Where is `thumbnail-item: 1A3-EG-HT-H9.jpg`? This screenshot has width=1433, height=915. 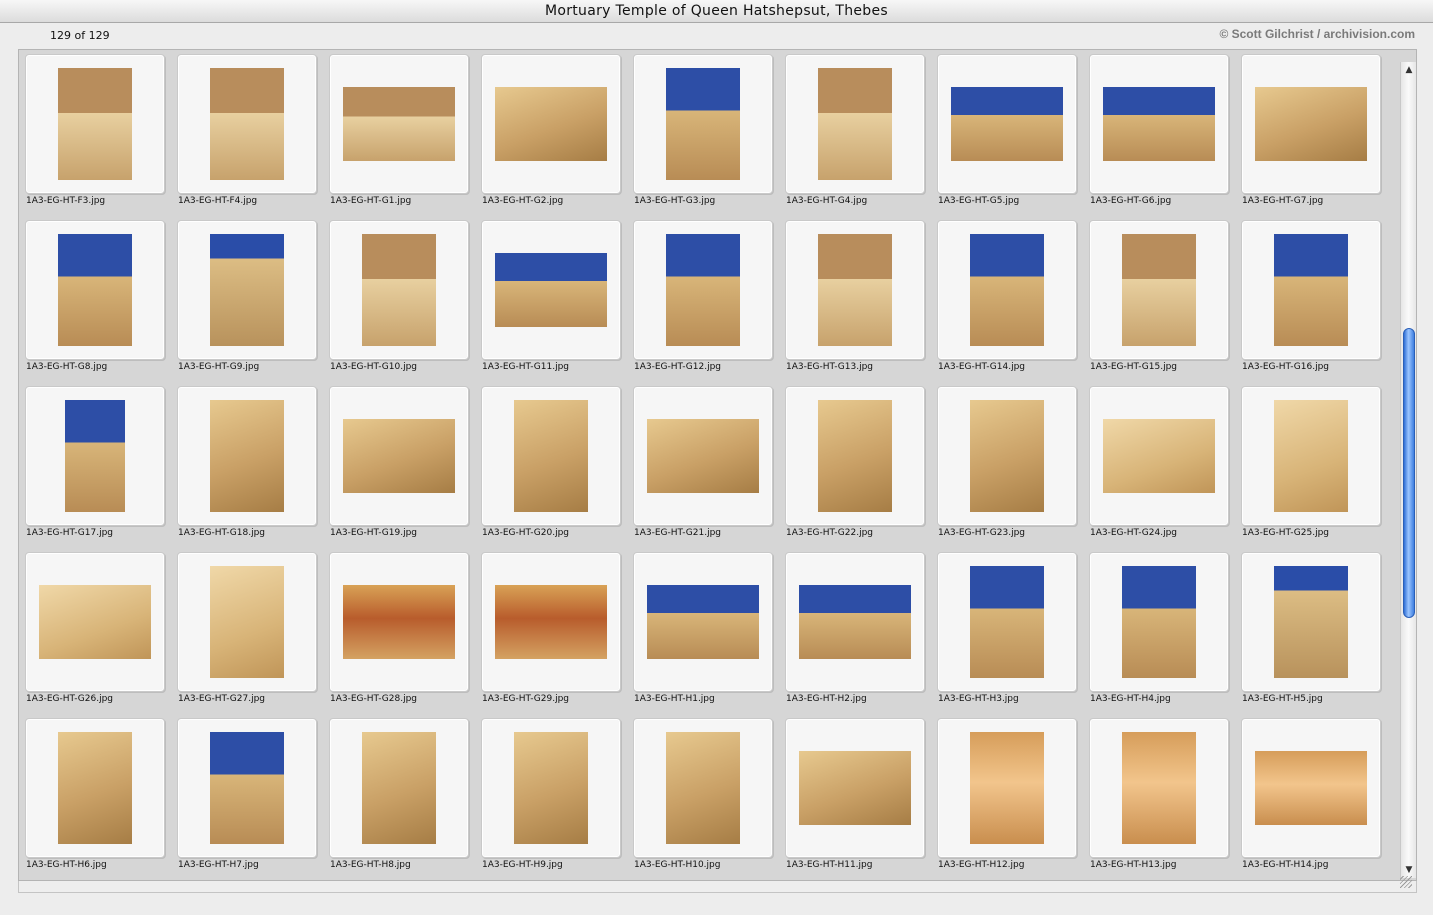
thumbnail-item: 1A3-EG-HT-H9.jpg is located at coordinates (551, 797).